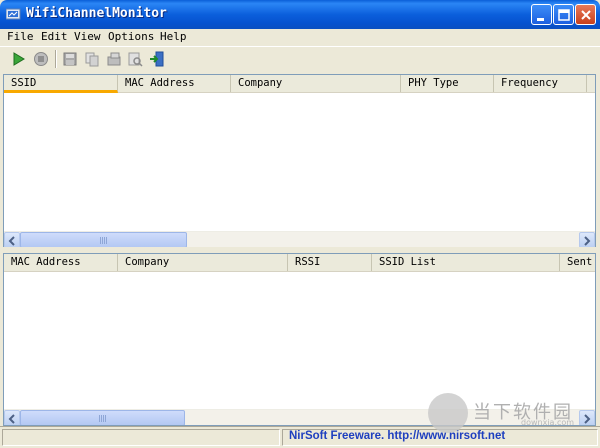  What do you see at coordinates (300, 37) in the screenshot?
I see `menu-bar: File Edit View Options Help` at bounding box center [300, 37].